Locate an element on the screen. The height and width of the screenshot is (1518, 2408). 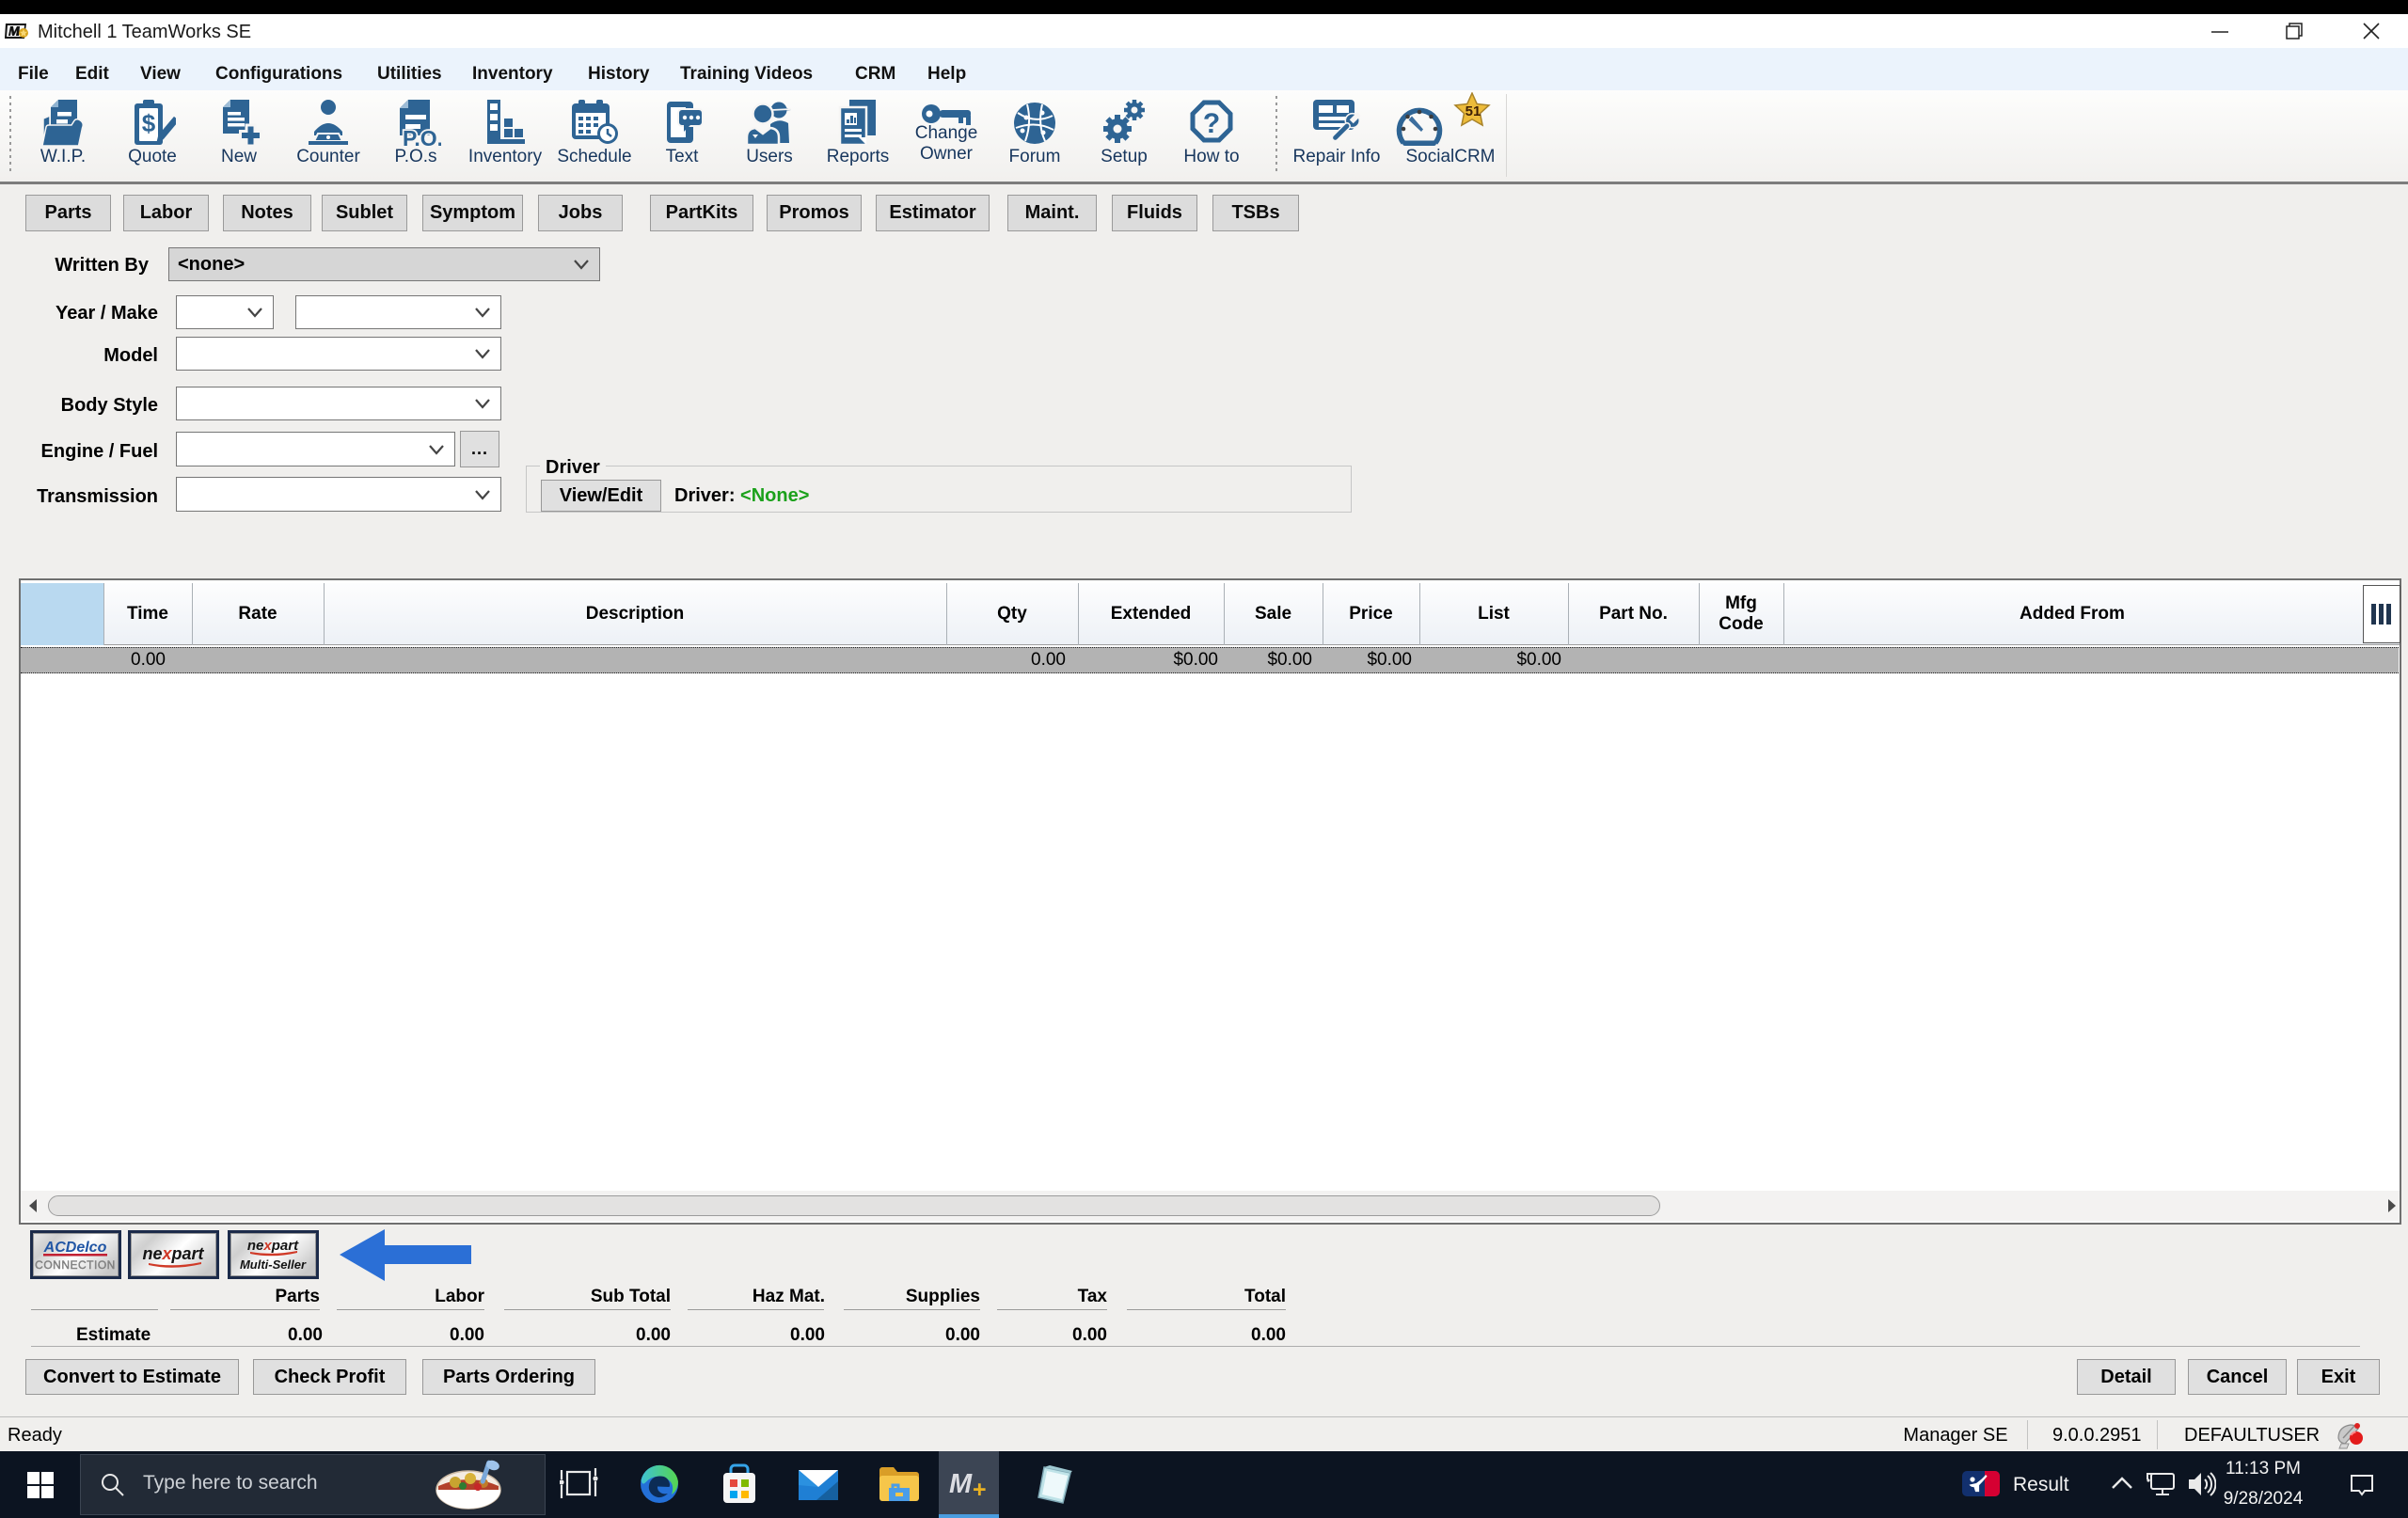
svg-text: CONNECTION is located at coordinates (76, 1265).